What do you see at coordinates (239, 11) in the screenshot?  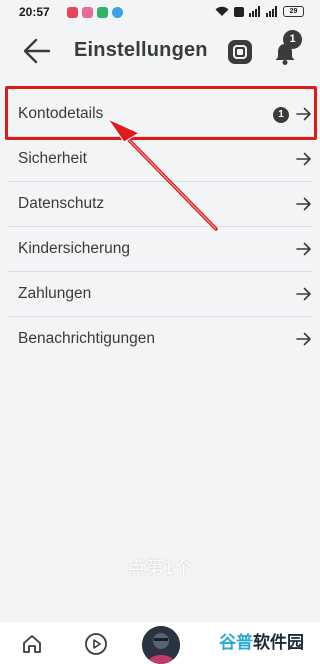 I see `hd-icon` at bounding box center [239, 11].